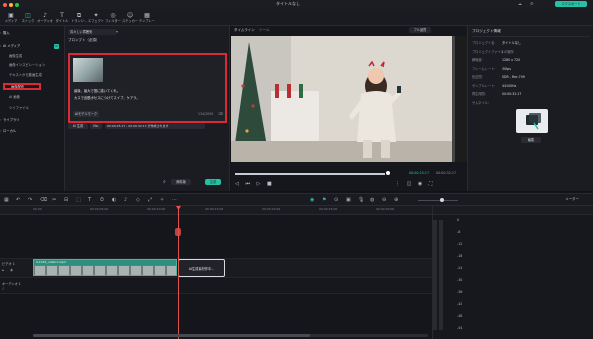 The image size is (593, 339). I want to click on color-icon: ◐, so click(114, 200).